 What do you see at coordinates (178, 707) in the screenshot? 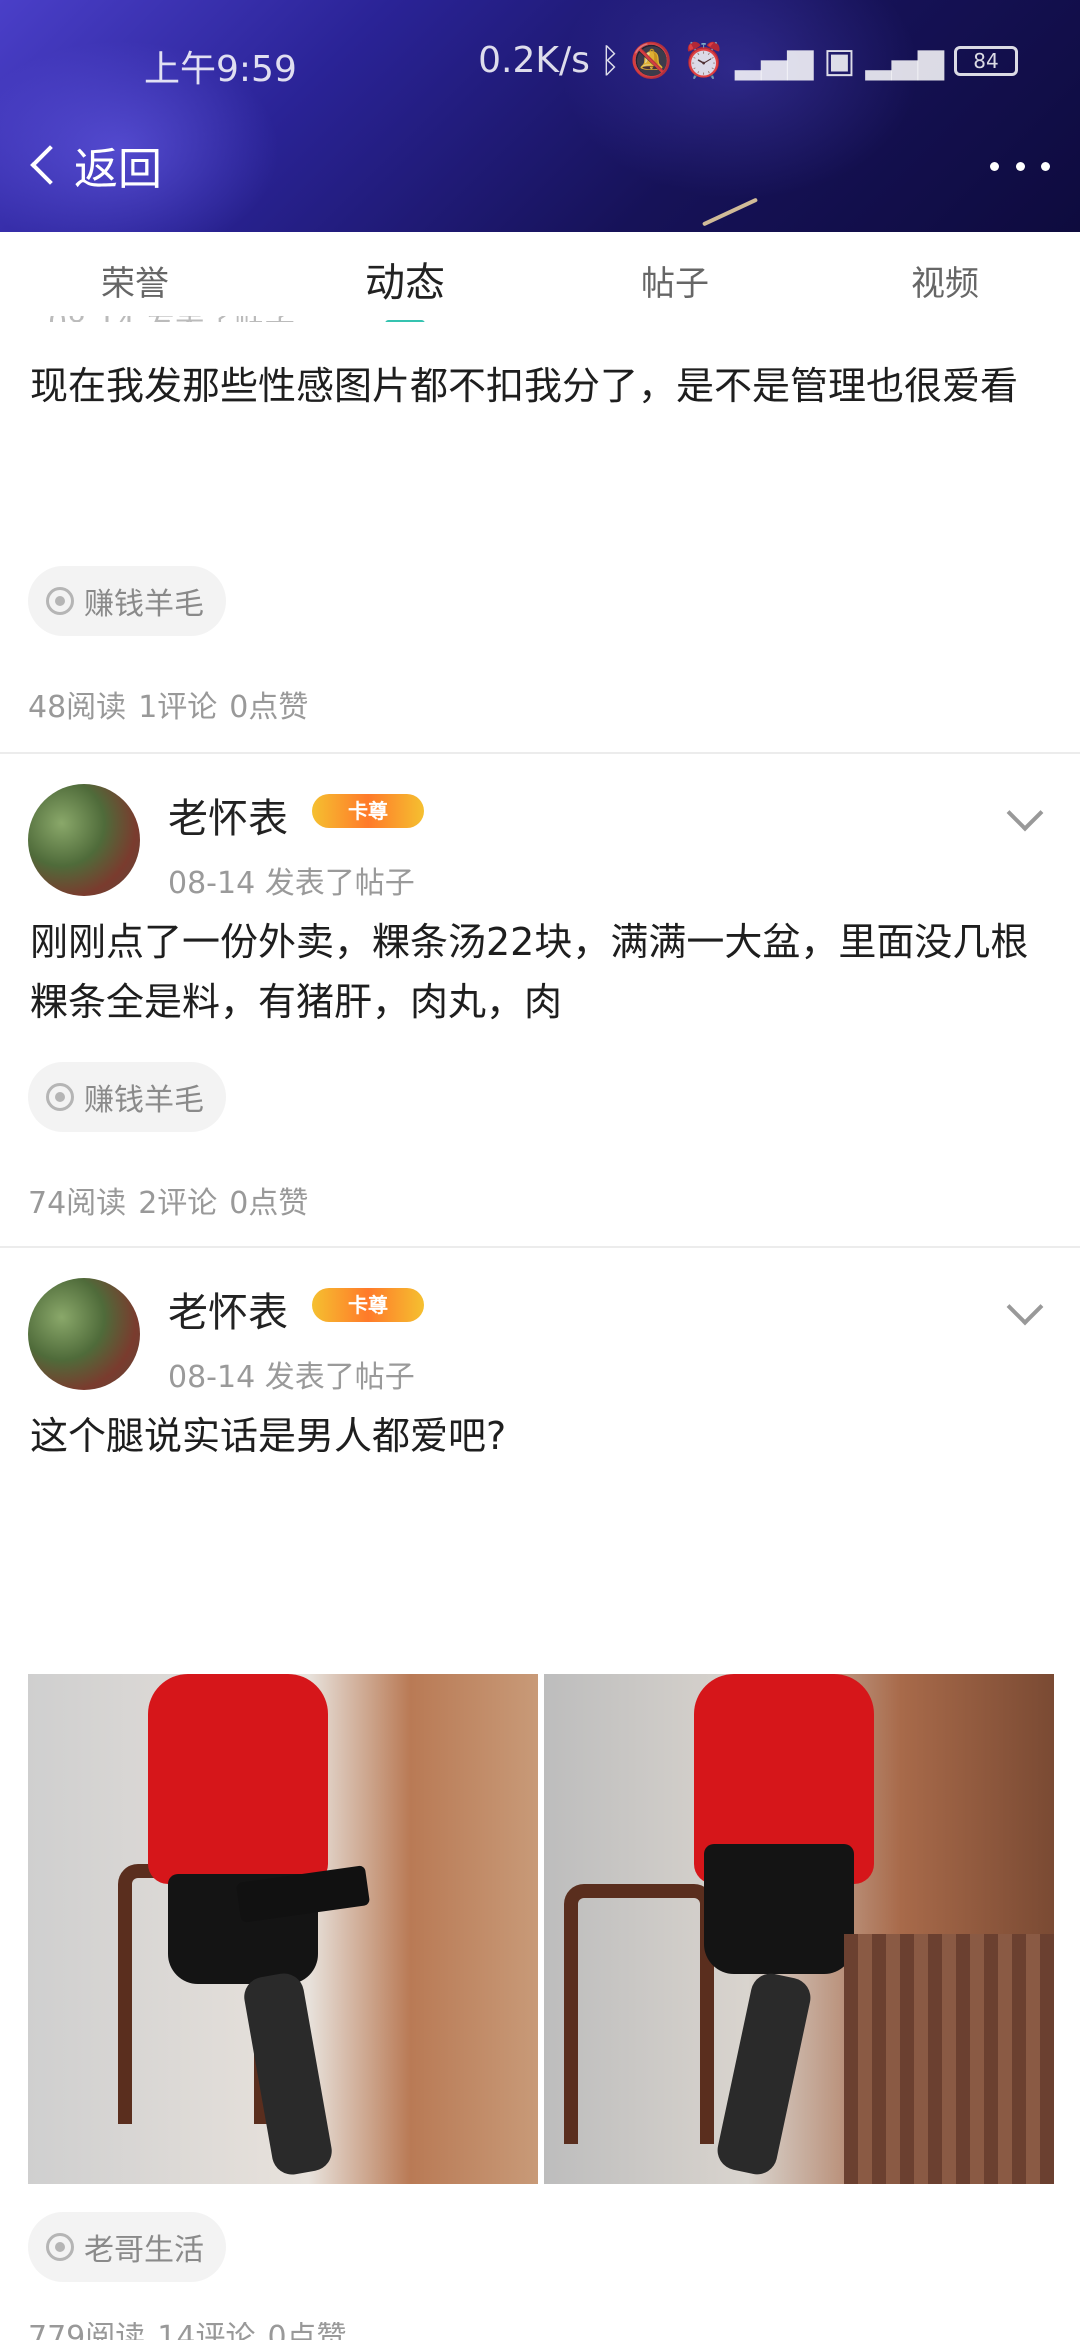
I see `comment-count: 1评论` at bounding box center [178, 707].